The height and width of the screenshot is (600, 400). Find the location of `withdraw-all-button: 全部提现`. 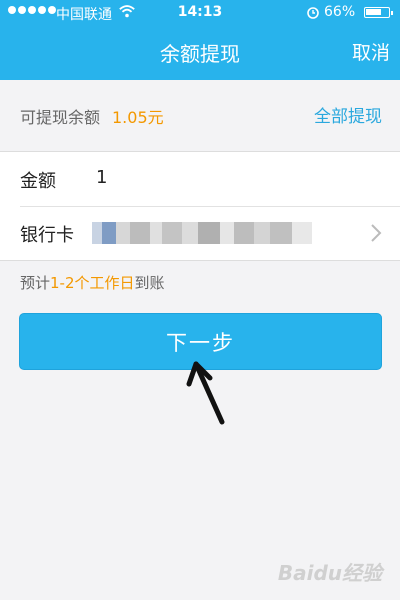

withdraw-all-button: 全部提现 is located at coordinates (348, 114).